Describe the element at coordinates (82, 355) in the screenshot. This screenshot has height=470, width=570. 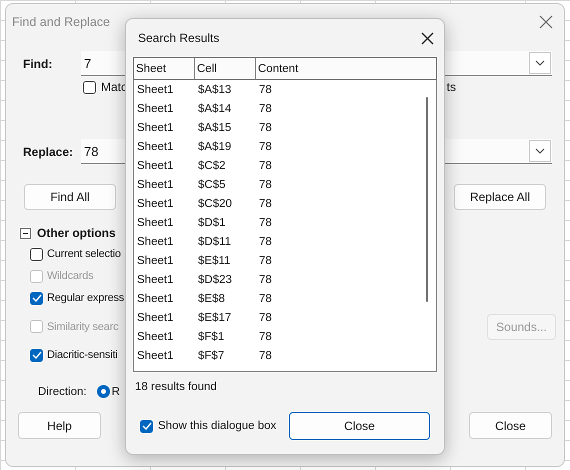
I see `checkbox-label: Diacritic-sensiti` at that location.